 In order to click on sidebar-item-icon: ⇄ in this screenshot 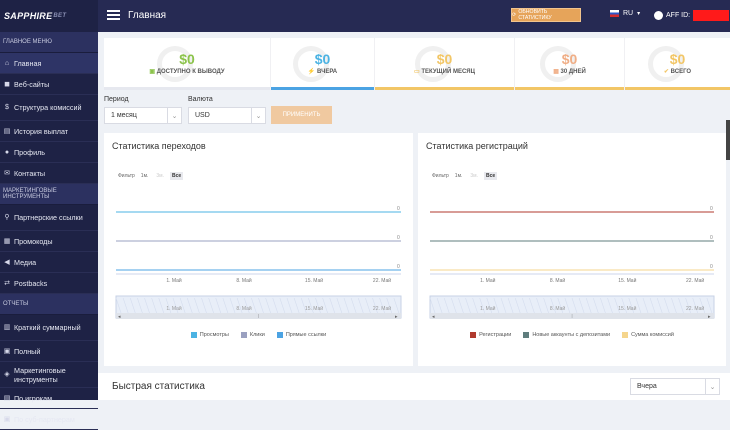, I will do `click(7, 283)`.